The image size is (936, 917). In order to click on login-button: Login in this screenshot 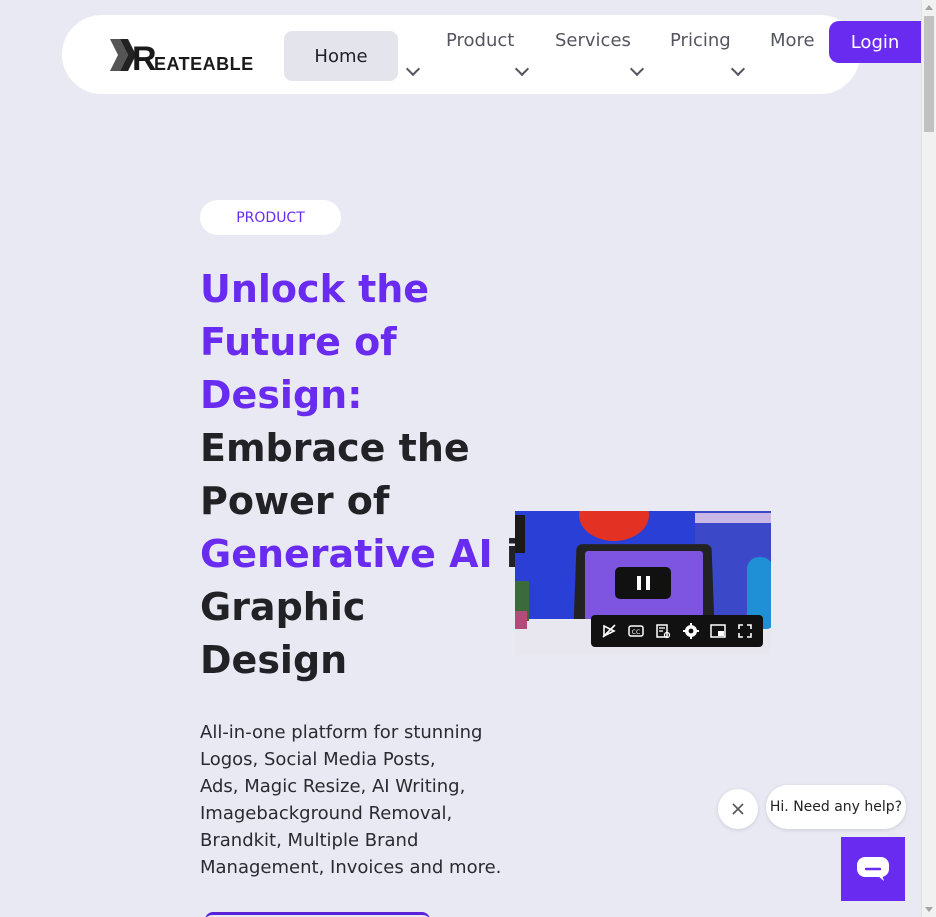, I will do `click(875, 42)`.